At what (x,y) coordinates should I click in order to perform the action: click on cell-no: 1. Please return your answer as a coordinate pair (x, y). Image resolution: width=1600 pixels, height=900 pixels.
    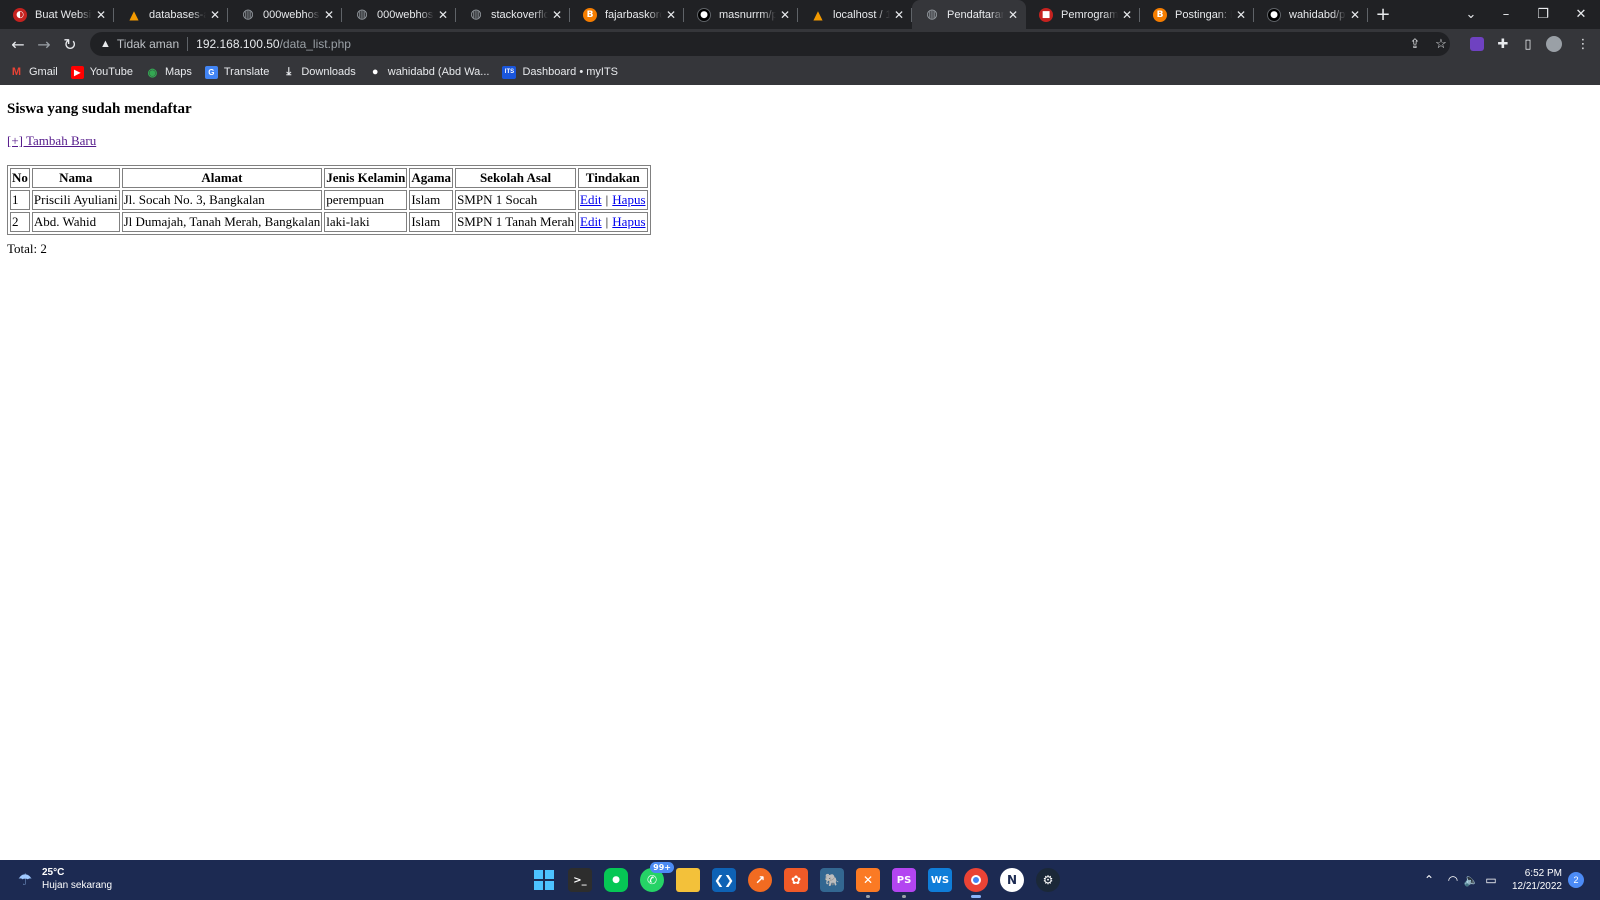
    Looking at the image, I should click on (20, 200).